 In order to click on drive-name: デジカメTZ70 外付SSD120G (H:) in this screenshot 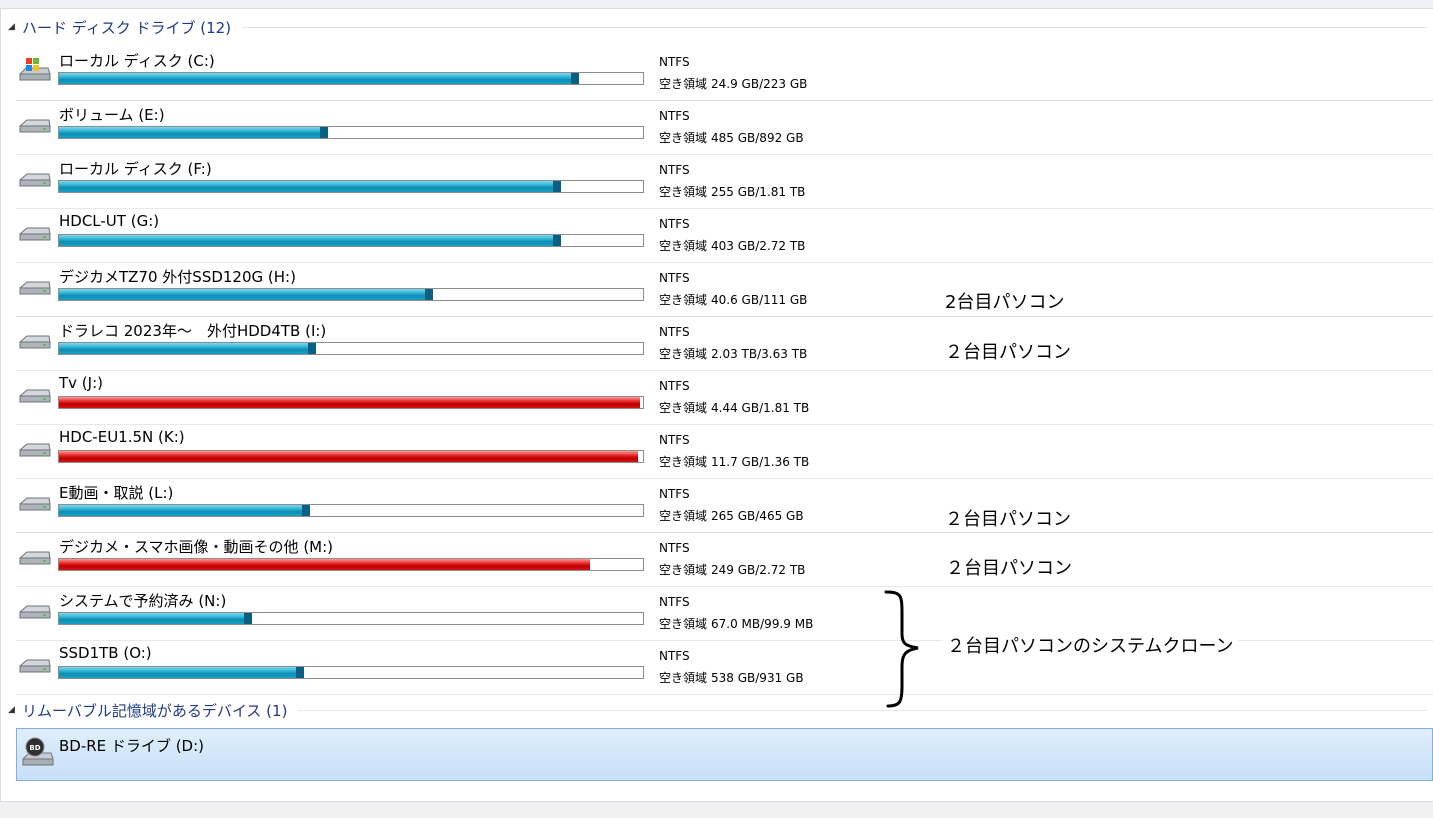, I will do `click(177, 277)`.